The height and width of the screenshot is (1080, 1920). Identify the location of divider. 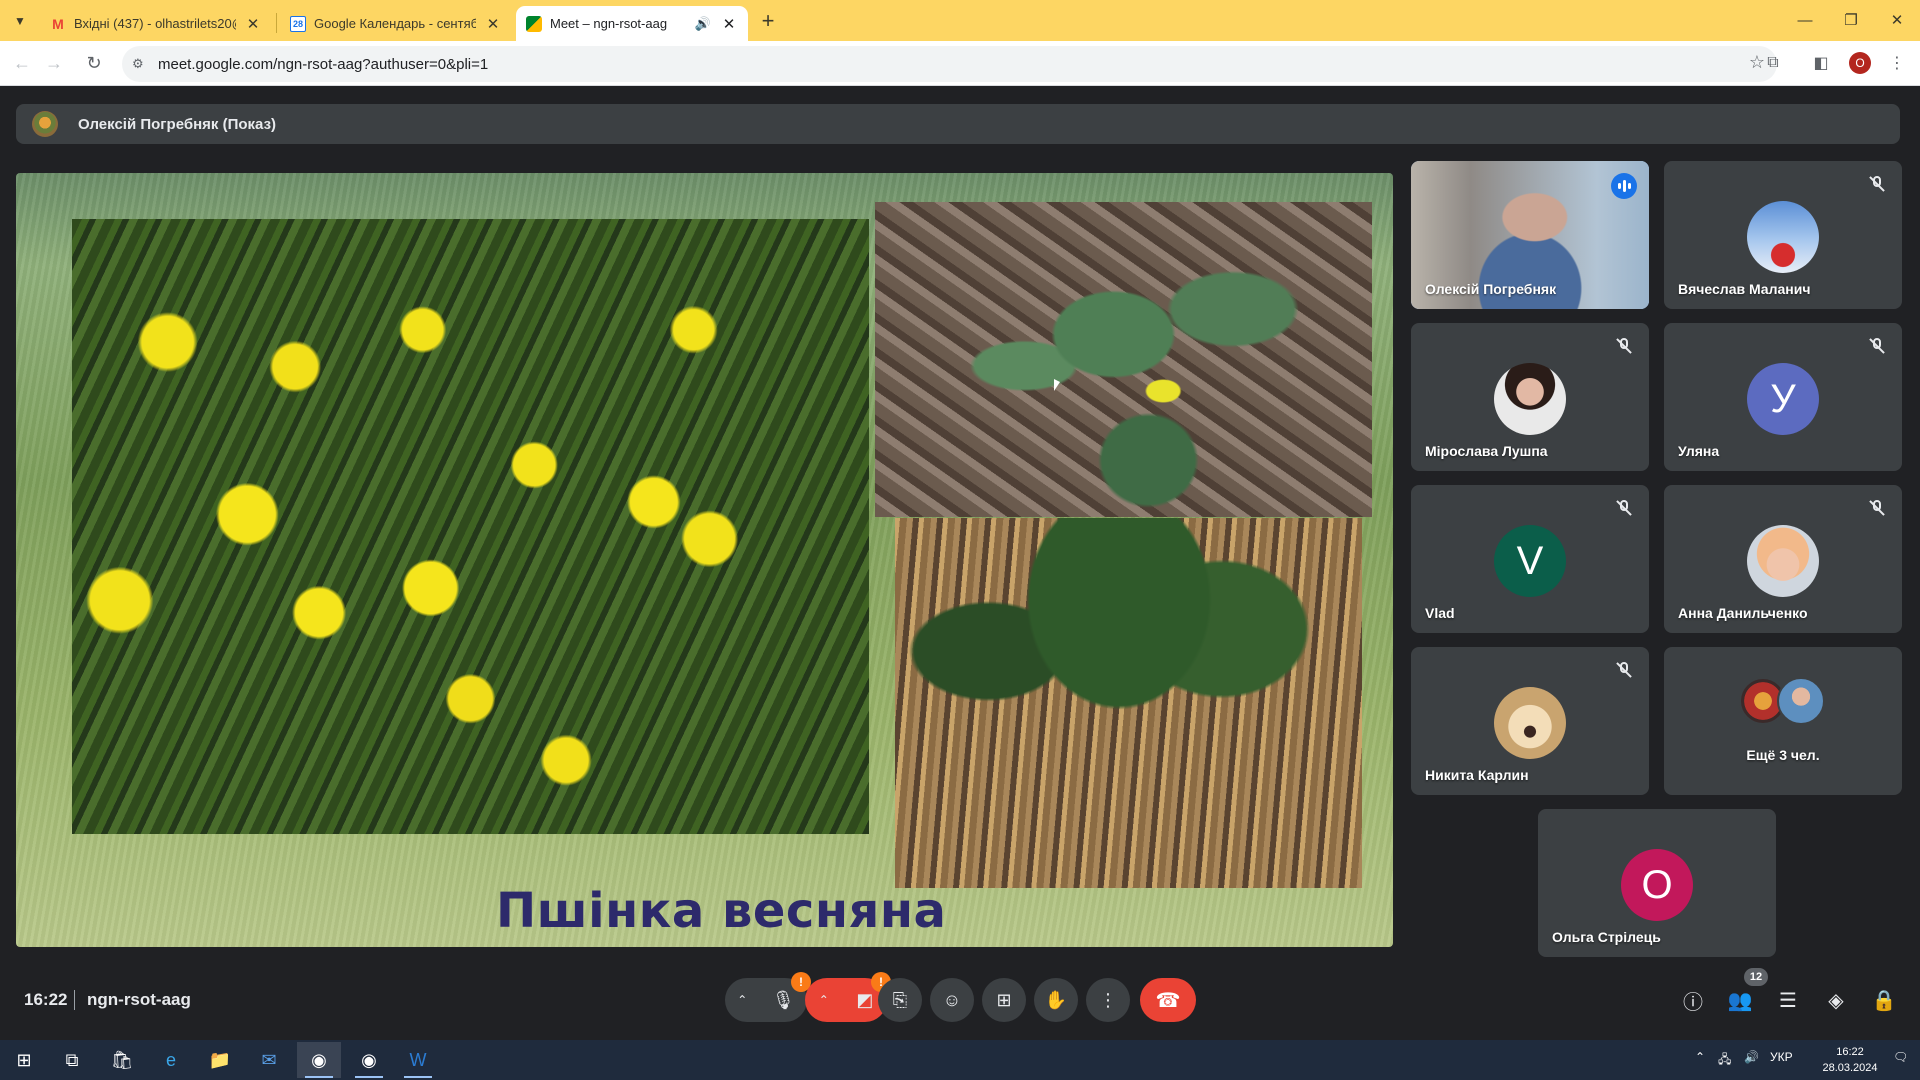
(74, 1000).